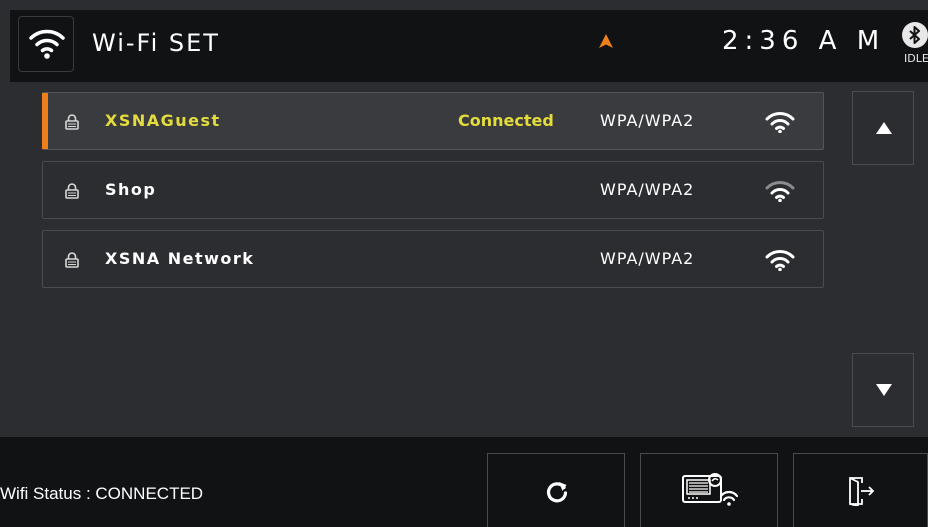 This screenshot has height=527, width=928. I want to click on navigation-arrow-icon, so click(606, 41).